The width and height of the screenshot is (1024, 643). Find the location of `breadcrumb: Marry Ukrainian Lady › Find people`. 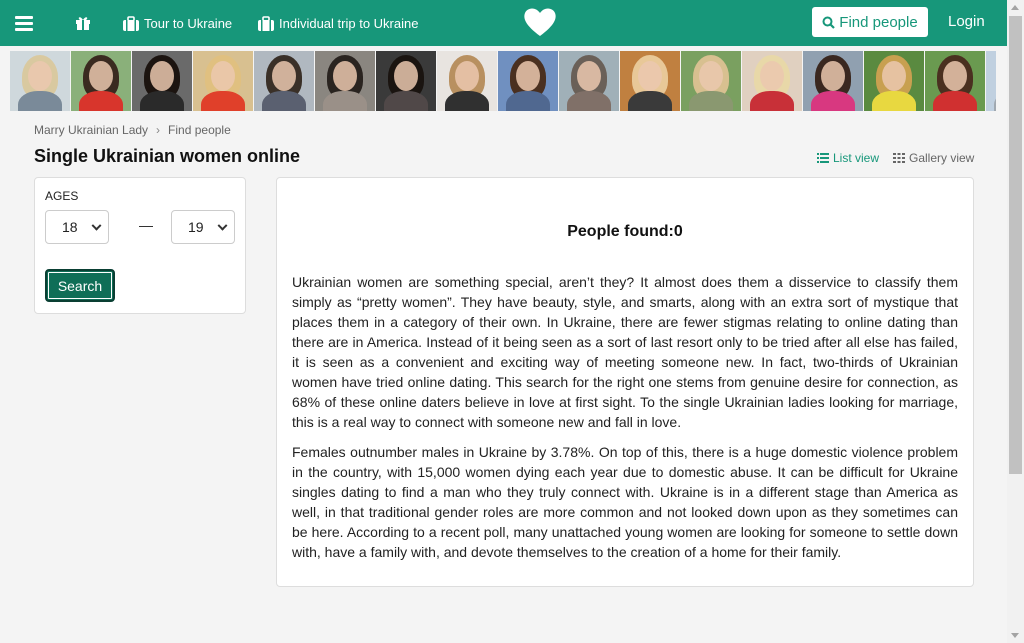

breadcrumb: Marry Ukrainian Lady › Find people is located at coordinates (132, 130).